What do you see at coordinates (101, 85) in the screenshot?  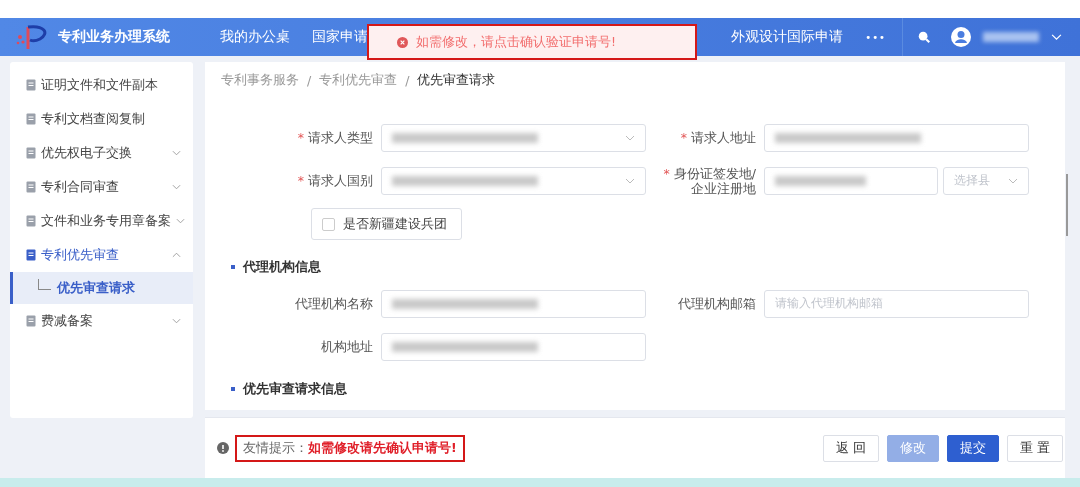 I see `sidebar-item: 证明文件和文件副本` at bounding box center [101, 85].